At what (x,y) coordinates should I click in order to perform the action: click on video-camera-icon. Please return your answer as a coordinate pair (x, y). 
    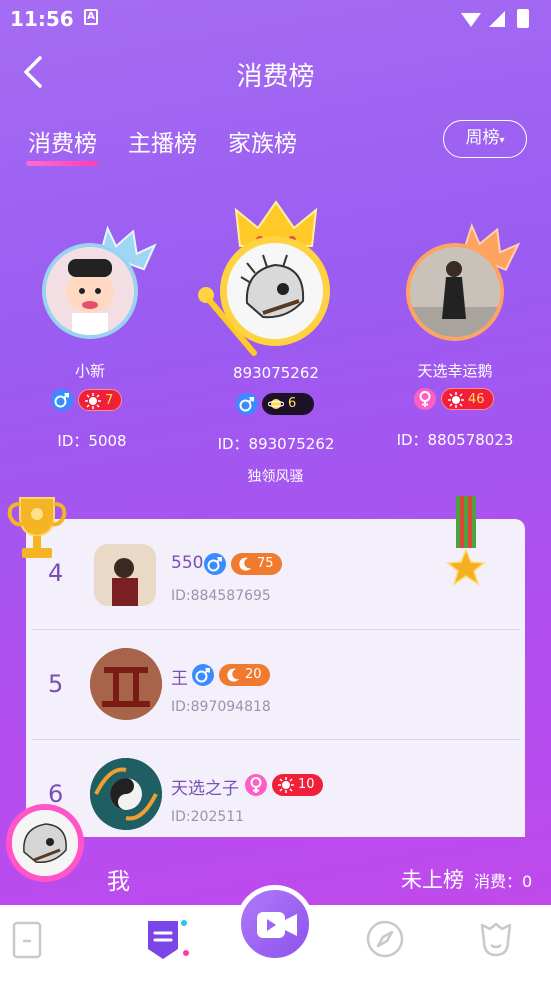
    Looking at the image, I should click on (277, 925).